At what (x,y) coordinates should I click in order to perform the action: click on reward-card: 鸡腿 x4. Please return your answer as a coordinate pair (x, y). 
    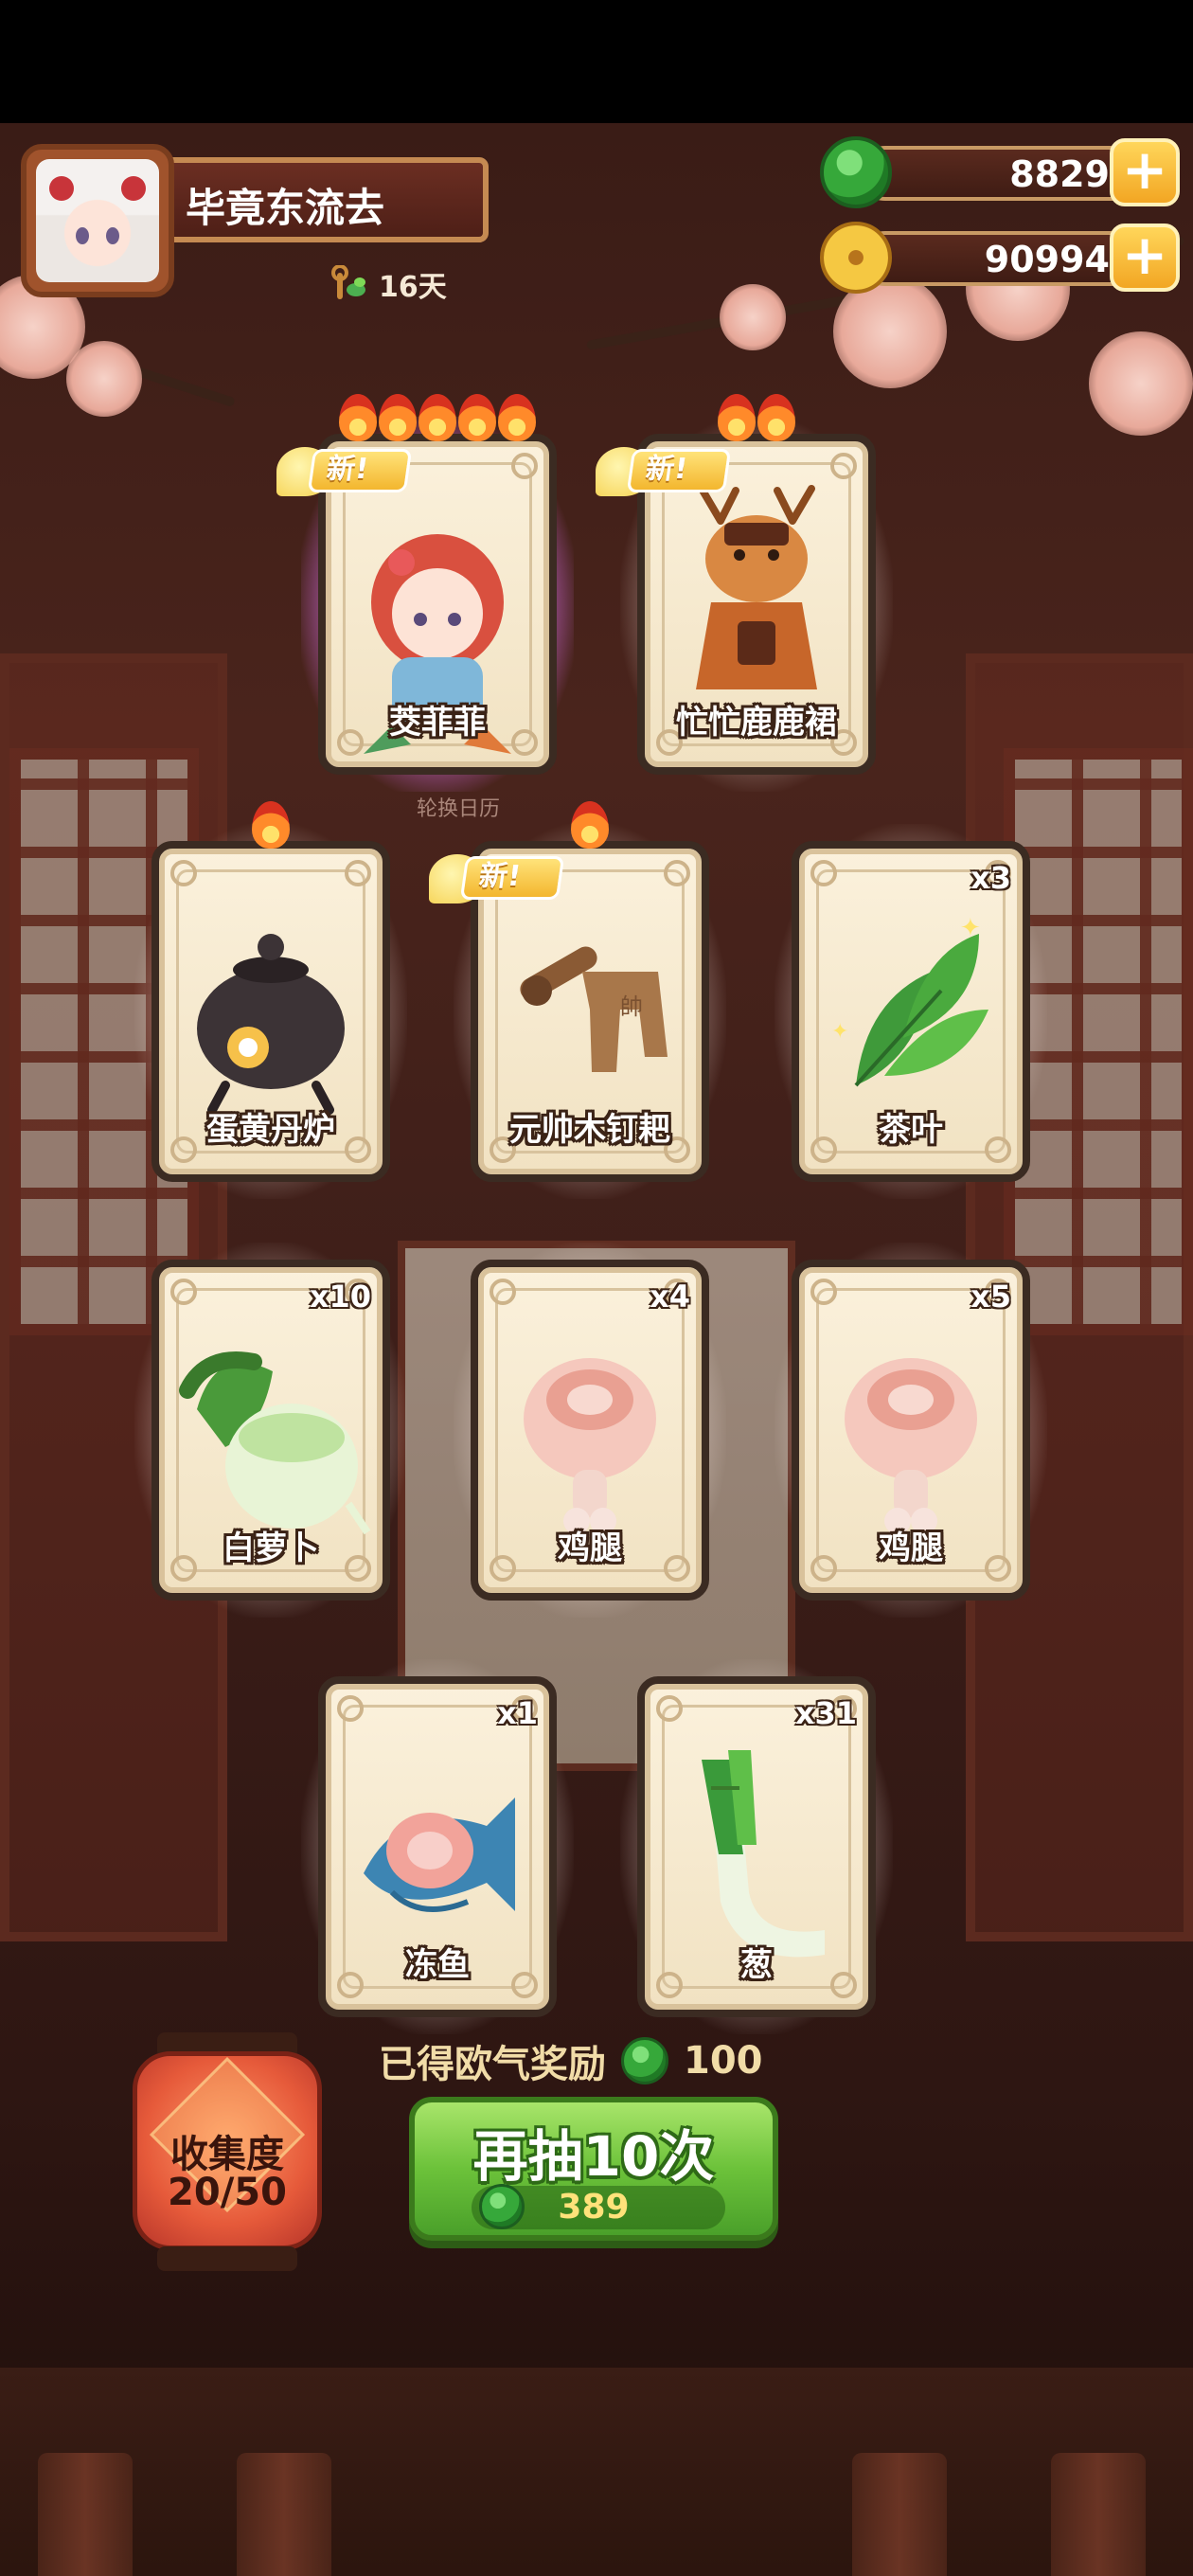
    Looking at the image, I should click on (590, 1430).